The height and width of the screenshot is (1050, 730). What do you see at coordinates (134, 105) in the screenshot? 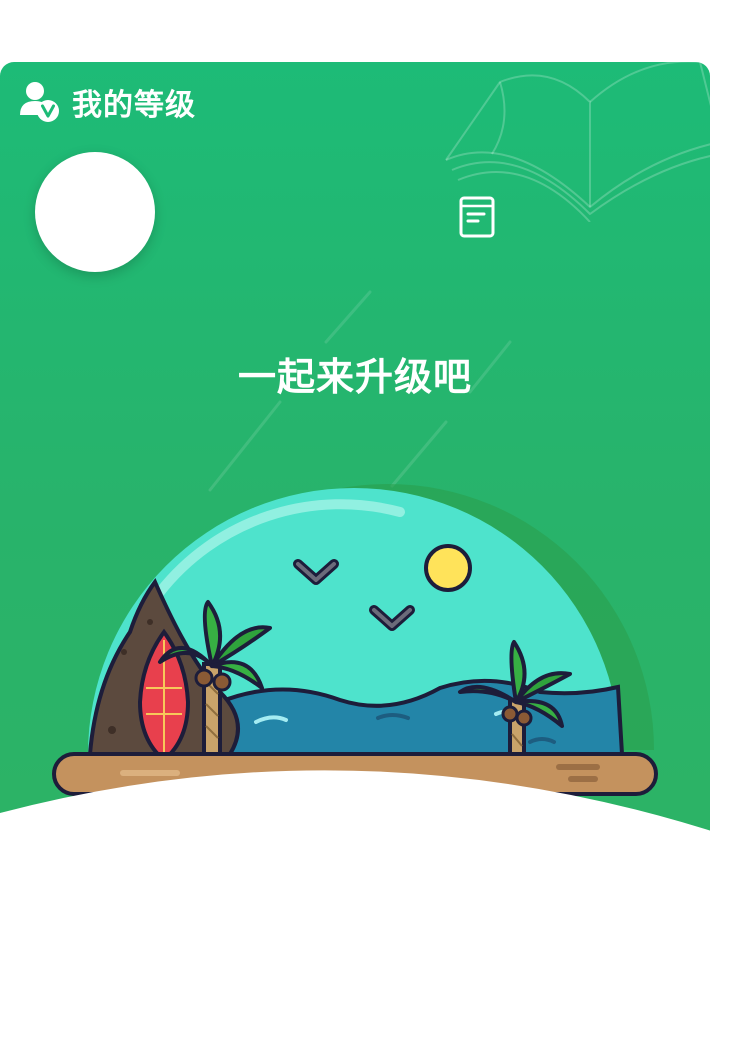
I see `page-title: 我的等级` at bounding box center [134, 105].